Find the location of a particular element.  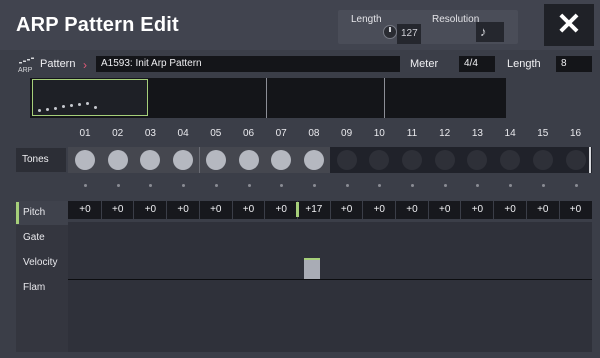

pitch-edit-cursor is located at coordinates (297, 209).